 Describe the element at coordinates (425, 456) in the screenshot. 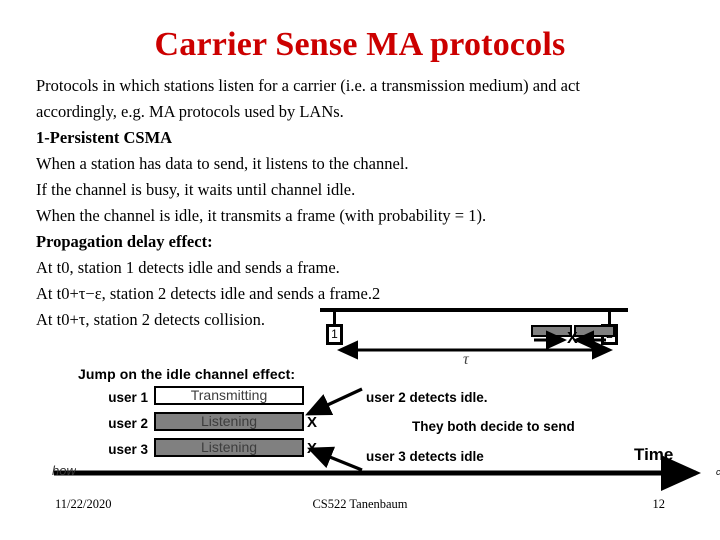

I see `note-user-3-detects-idle: user 3 detects idle` at that location.